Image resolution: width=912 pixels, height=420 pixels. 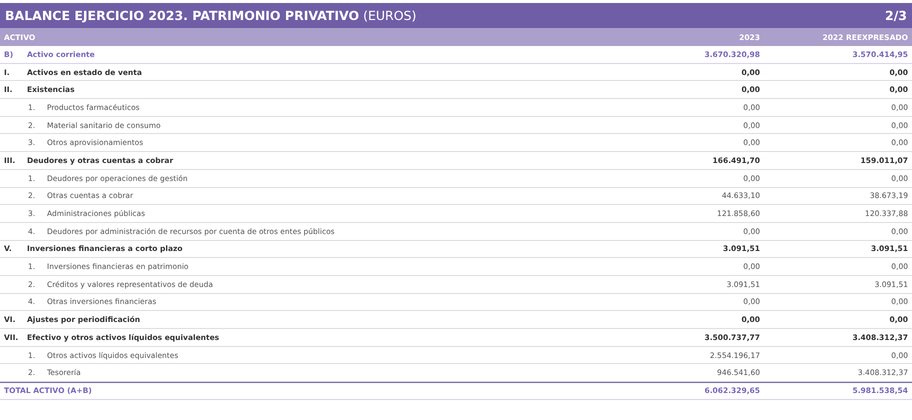 I want to click on page-number: 2/3, so click(x=896, y=15).